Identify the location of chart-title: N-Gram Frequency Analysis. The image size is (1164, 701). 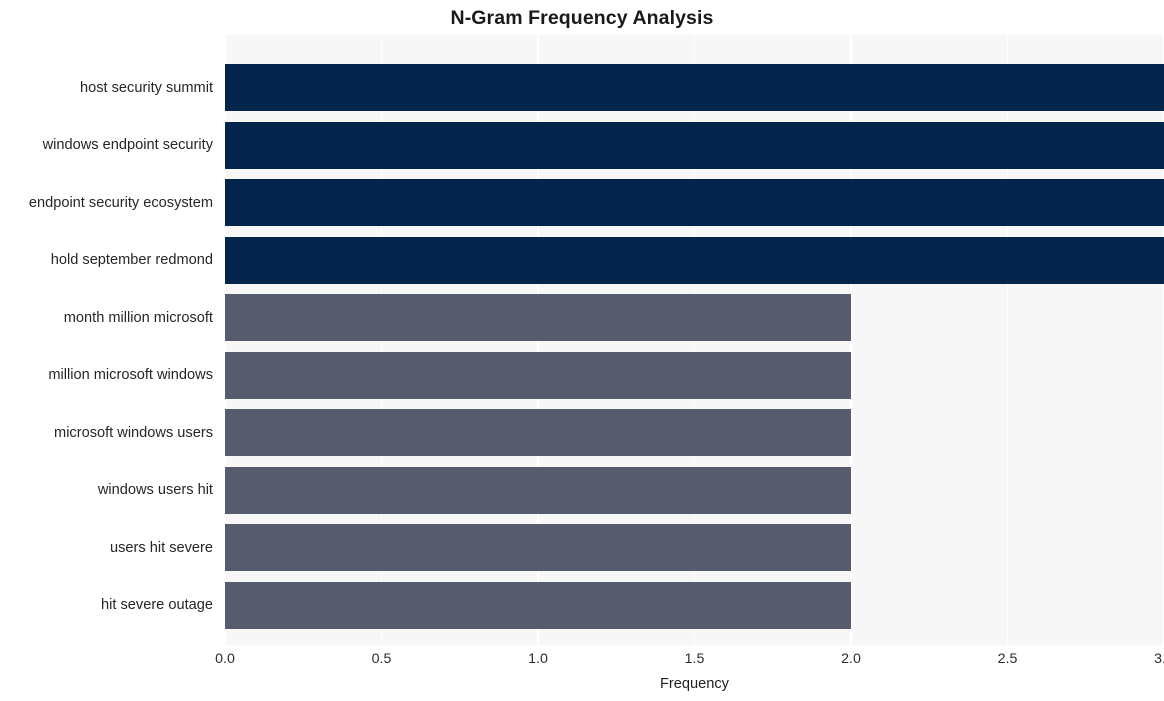
(582, 18).